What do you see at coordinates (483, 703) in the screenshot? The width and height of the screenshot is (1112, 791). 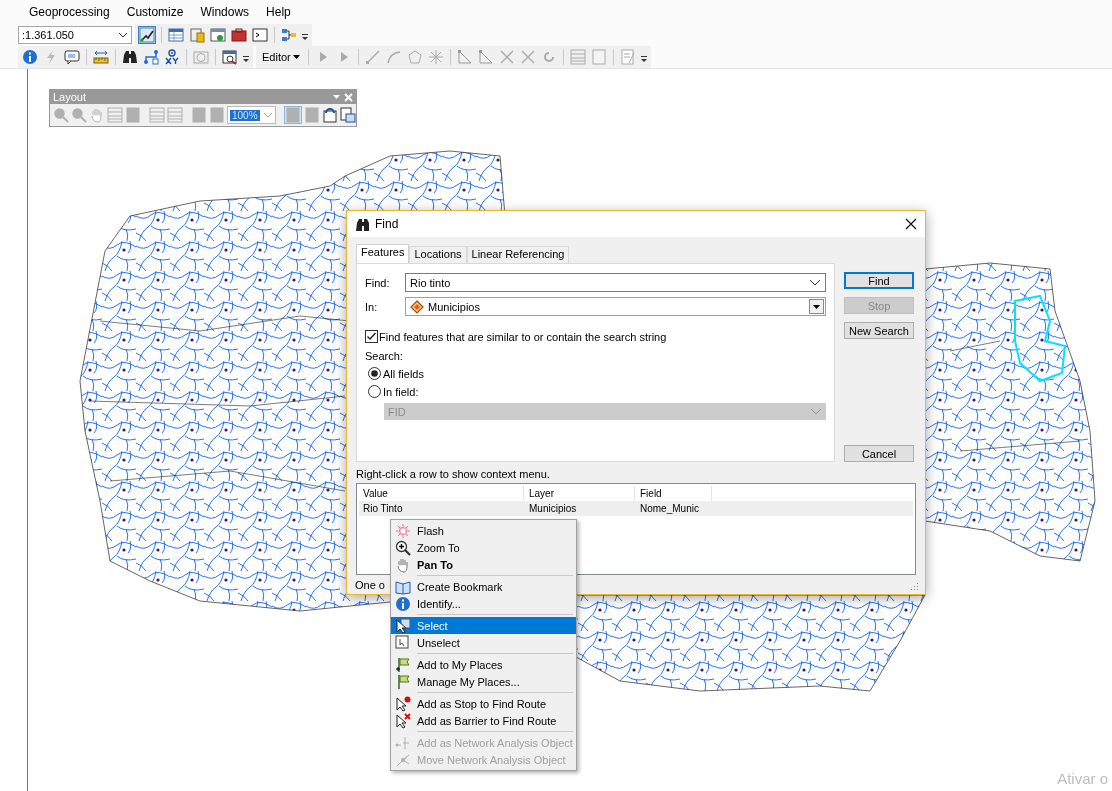 I see `menu-item: Add as Stop to Find Route` at bounding box center [483, 703].